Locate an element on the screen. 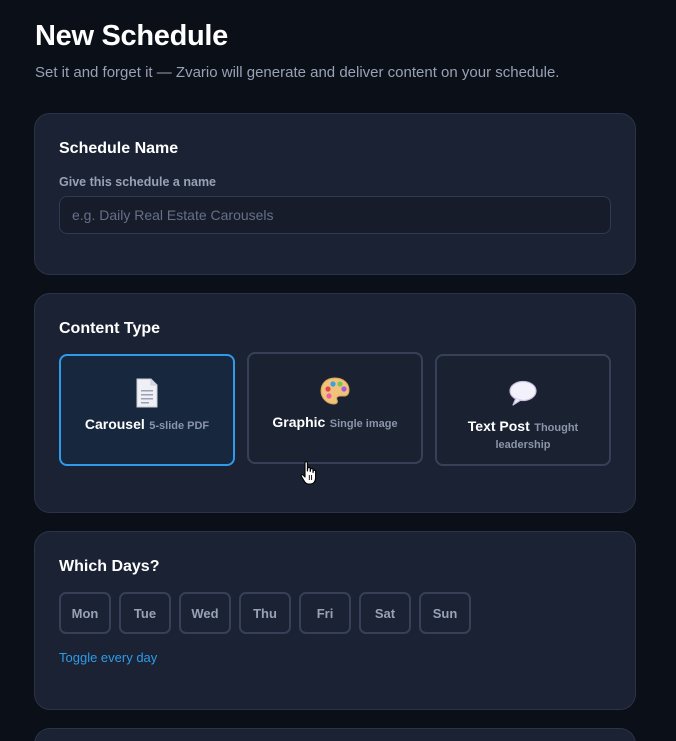 The width and height of the screenshot is (676, 741). speech-bubble-icon is located at coordinates (523, 393).